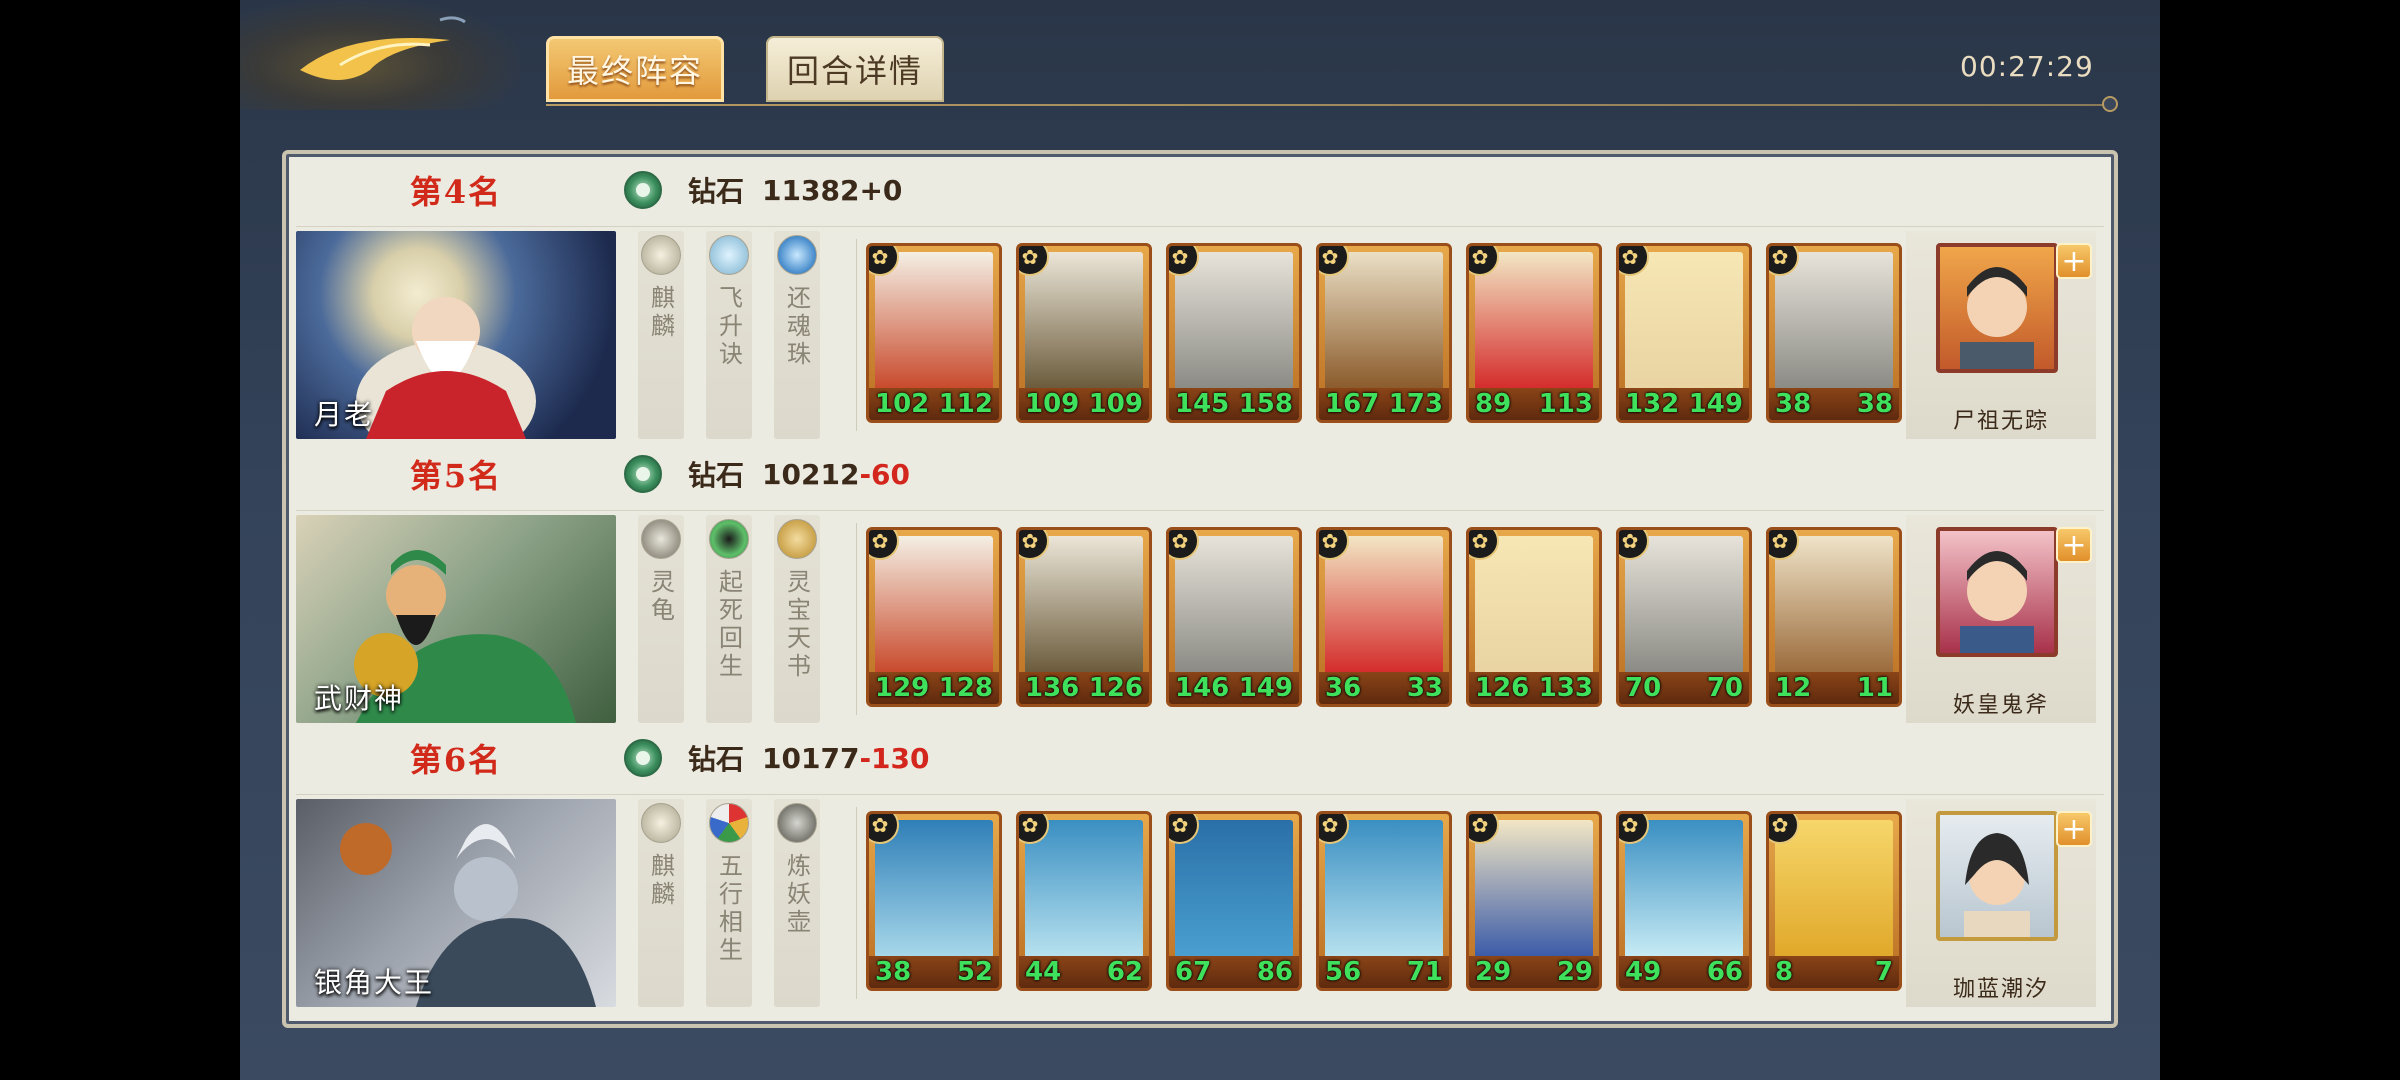 This screenshot has width=2400, height=1080. What do you see at coordinates (1052, 688) in the screenshot?
I see `unit-attack: 136` at bounding box center [1052, 688].